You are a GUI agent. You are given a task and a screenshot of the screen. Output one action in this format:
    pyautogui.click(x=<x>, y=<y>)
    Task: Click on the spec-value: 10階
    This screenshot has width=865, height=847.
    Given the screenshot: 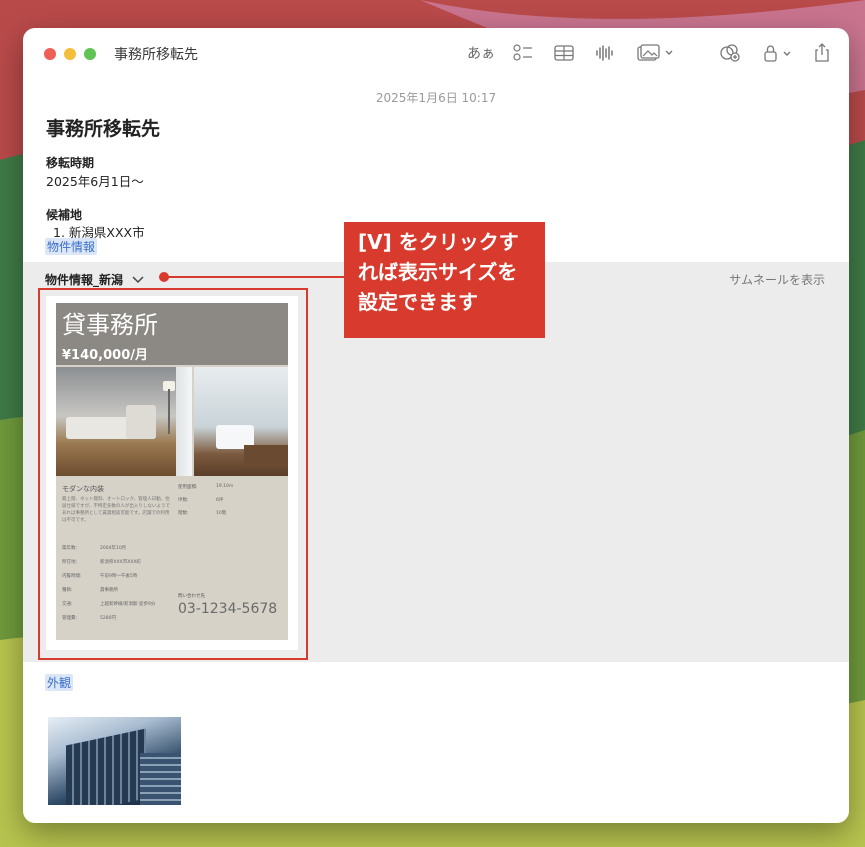 What is the action you would take?
    pyautogui.click(x=221, y=513)
    